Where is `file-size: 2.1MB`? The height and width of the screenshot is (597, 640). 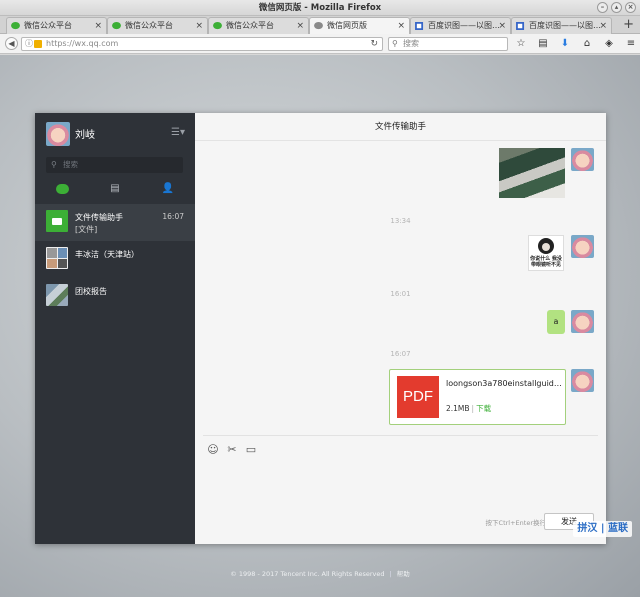
file-size: 2.1MB is located at coordinates (458, 408).